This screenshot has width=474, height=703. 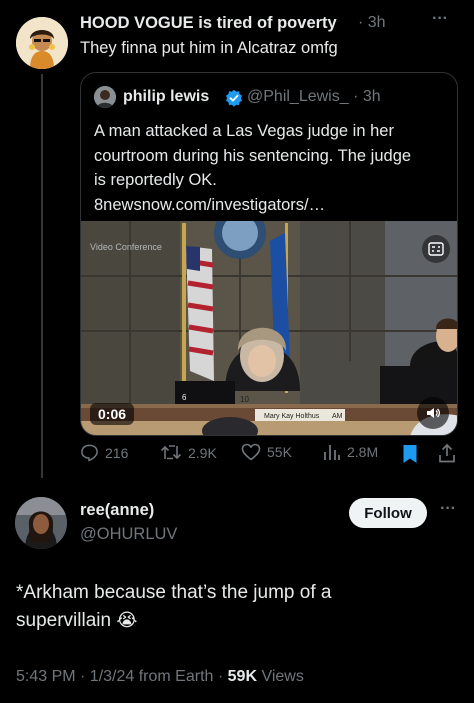 What do you see at coordinates (89, 453) in the screenshot?
I see `reply-icon` at bounding box center [89, 453].